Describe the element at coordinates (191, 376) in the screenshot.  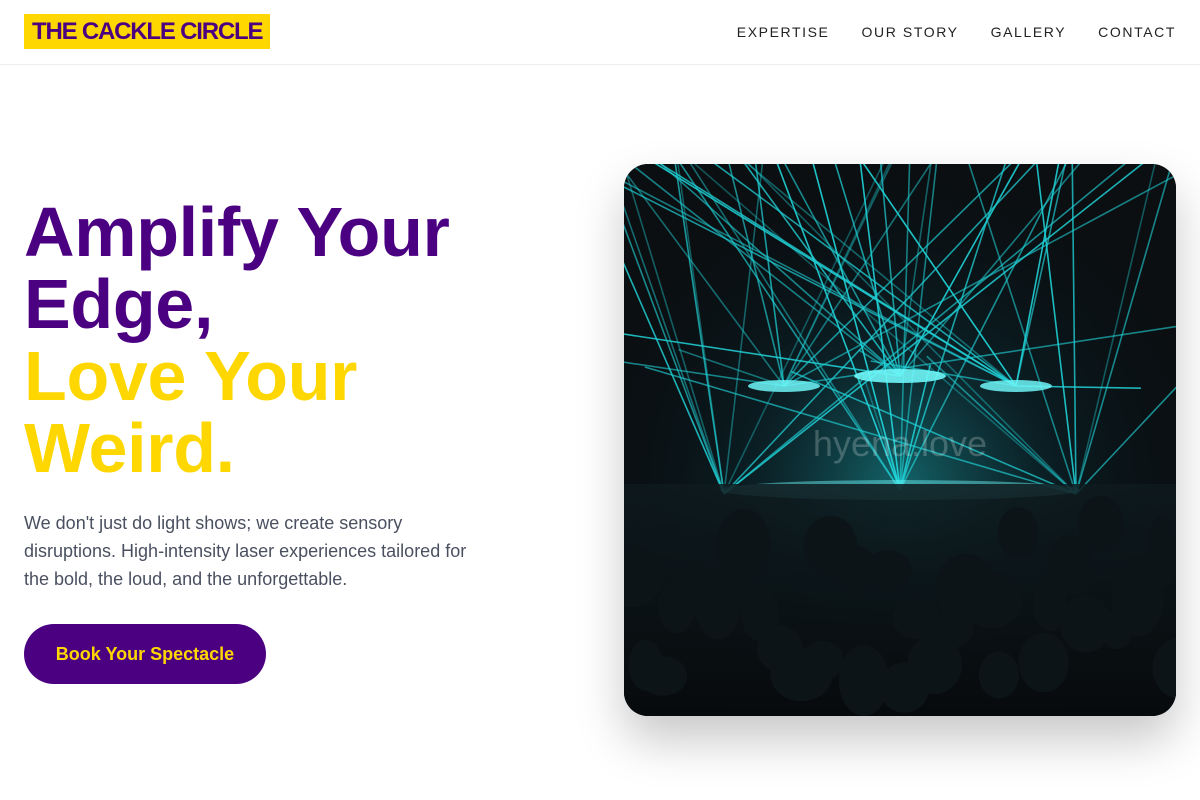
I see `hero-heading-line-3: Love Your` at that location.